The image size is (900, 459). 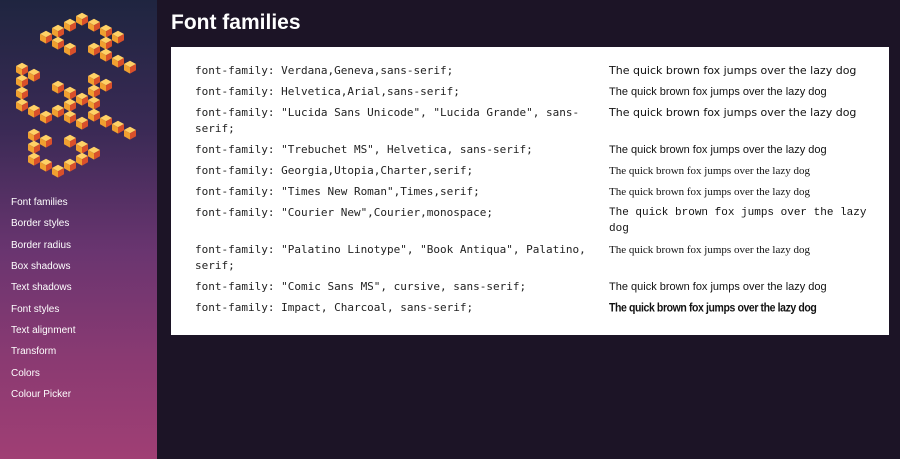 What do you see at coordinates (76, 92) in the screenshot?
I see `isometric-cubes-logo-icon` at bounding box center [76, 92].